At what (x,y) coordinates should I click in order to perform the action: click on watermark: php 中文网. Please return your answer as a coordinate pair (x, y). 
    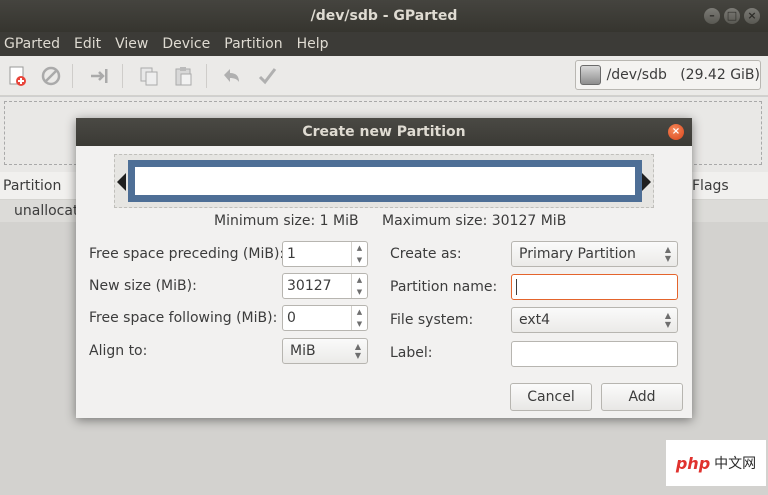
    Looking at the image, I should click on (716, 463).